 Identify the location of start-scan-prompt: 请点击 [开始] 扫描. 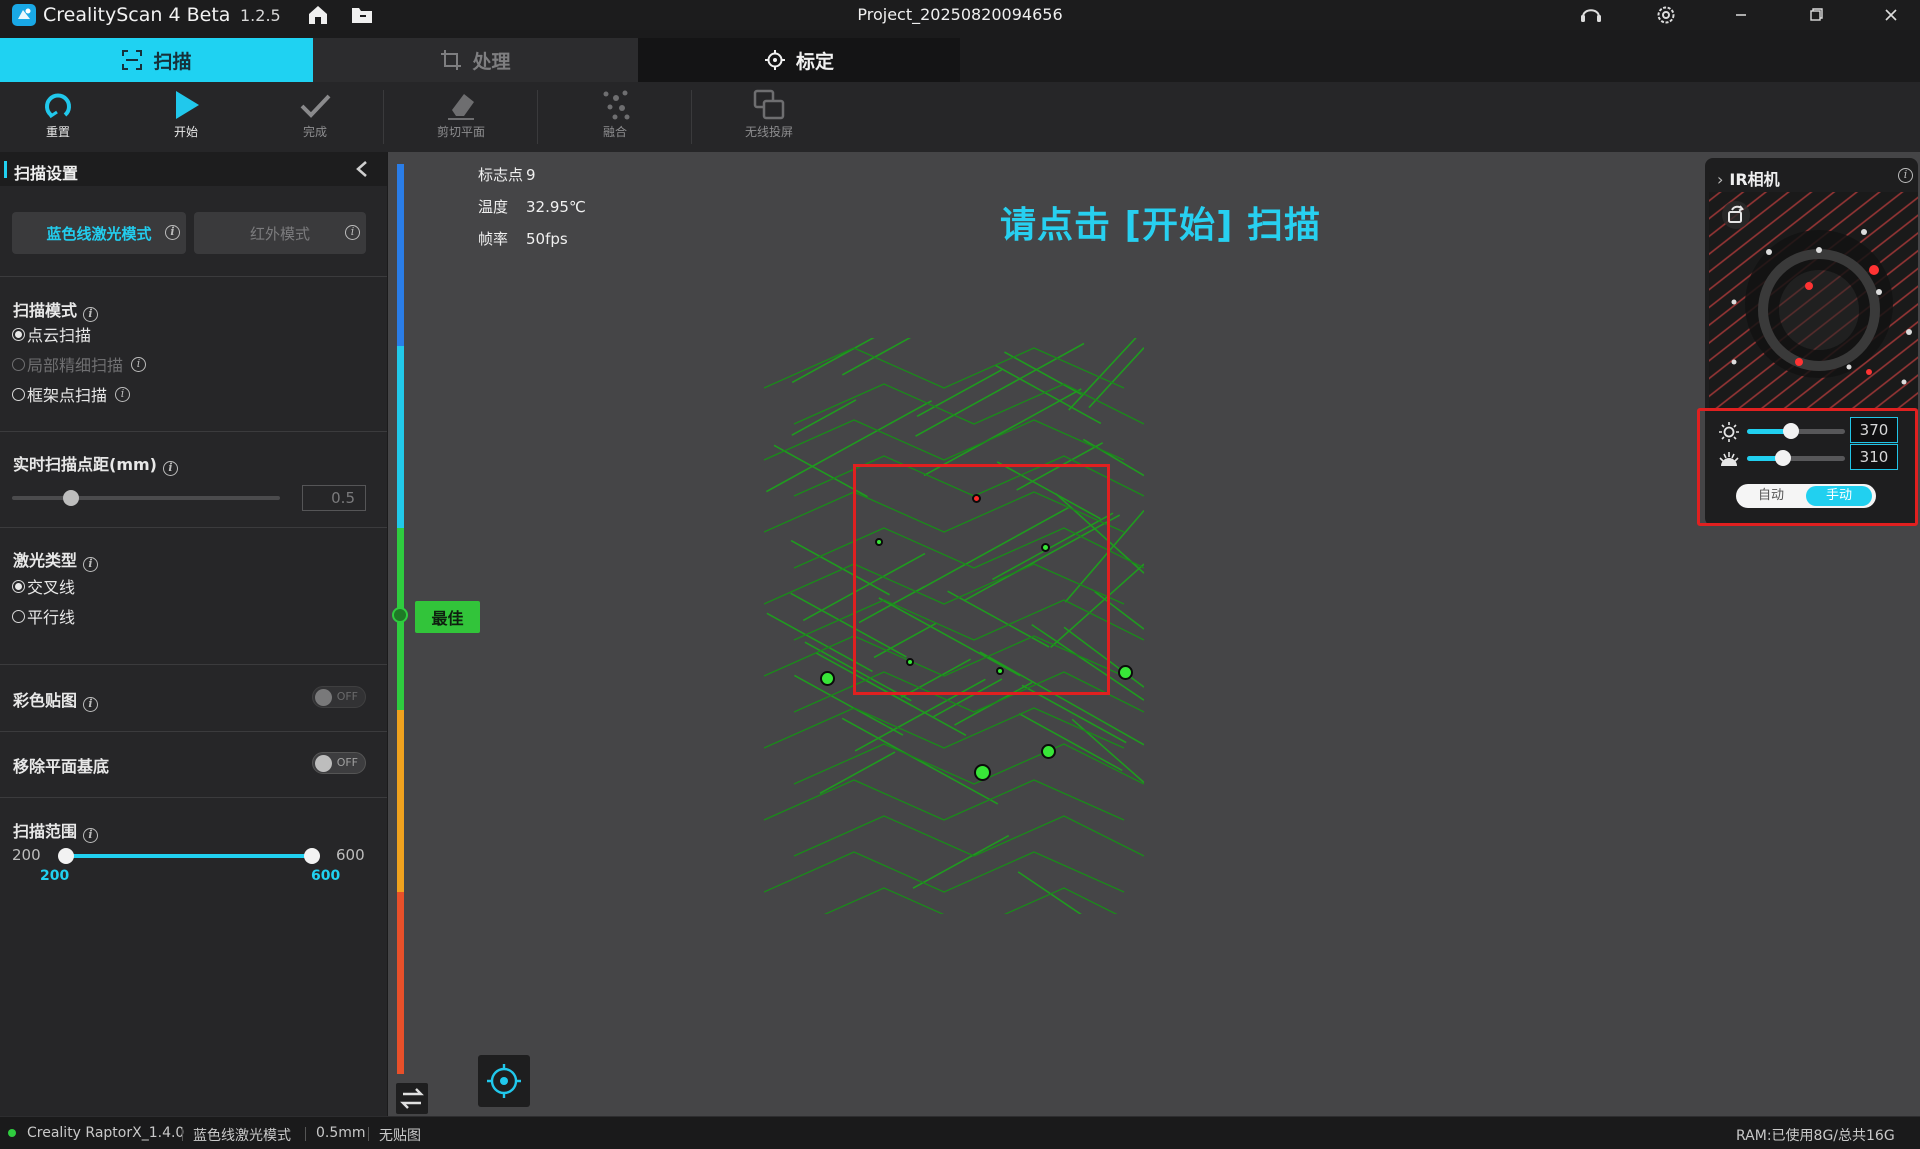
(1160, 225).